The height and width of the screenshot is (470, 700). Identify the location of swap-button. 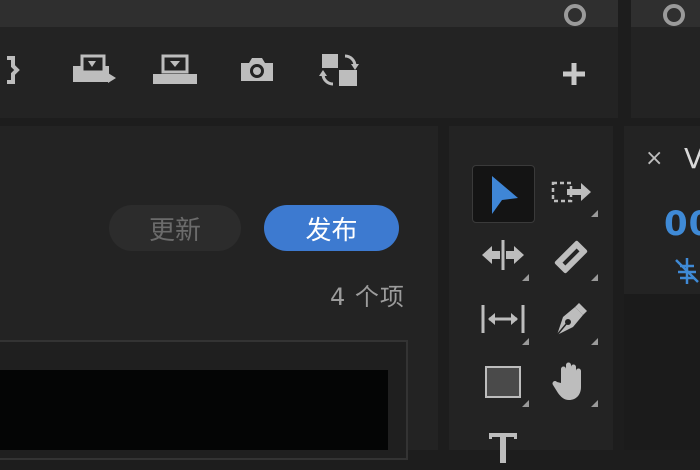
(339, 70).